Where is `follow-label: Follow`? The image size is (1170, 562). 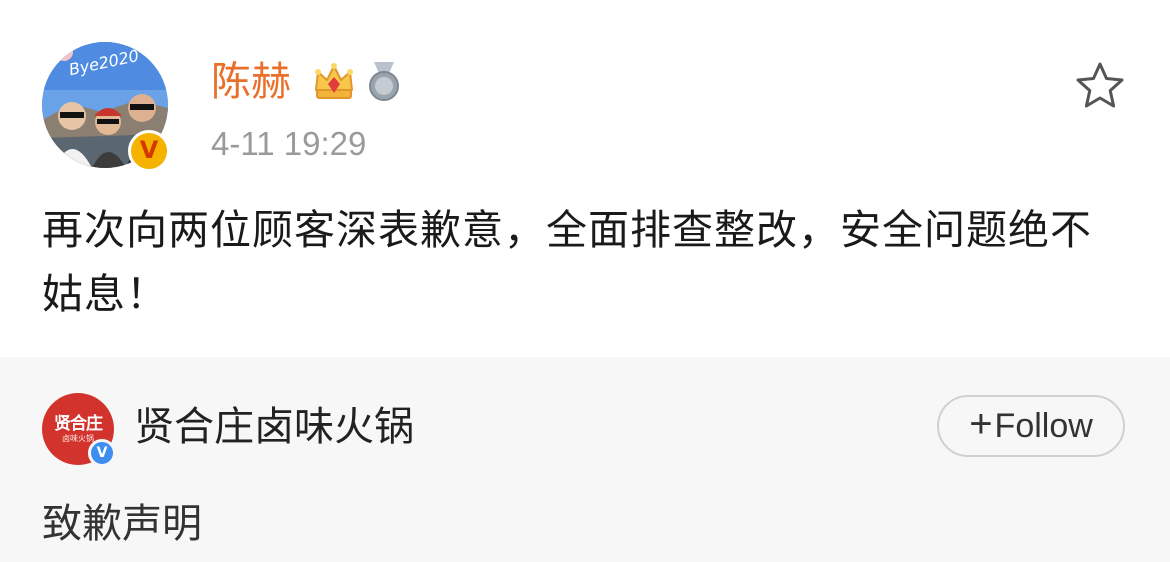 follow-label: Follow is located at coordinates (1043, 426).